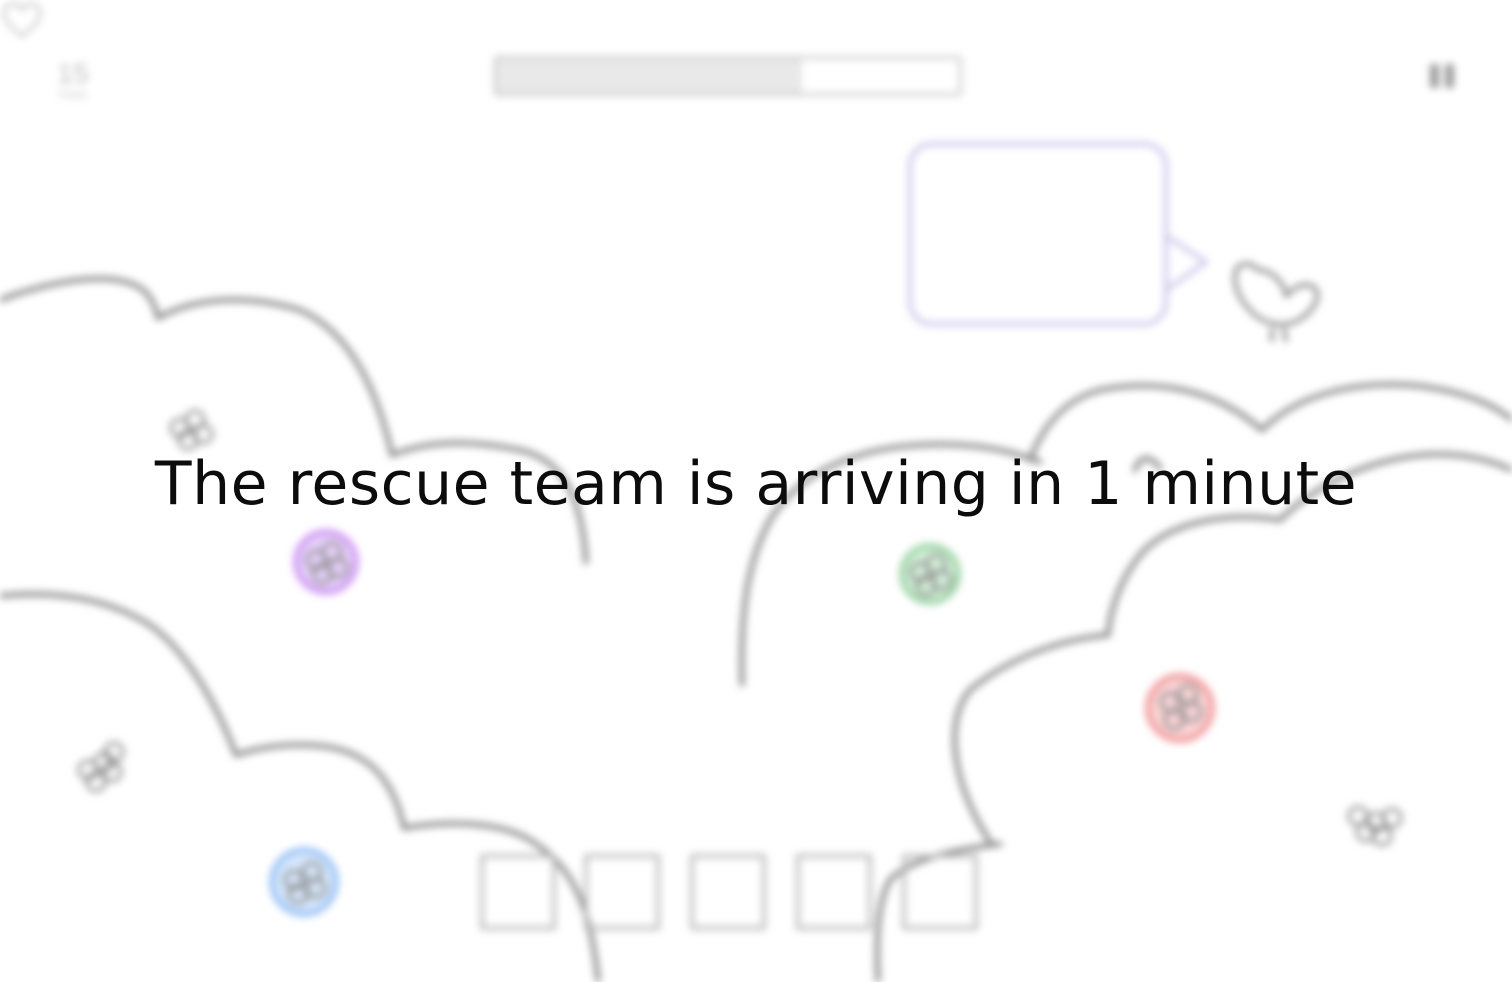  I want to click on speech-bubble, so click(1038, 234).